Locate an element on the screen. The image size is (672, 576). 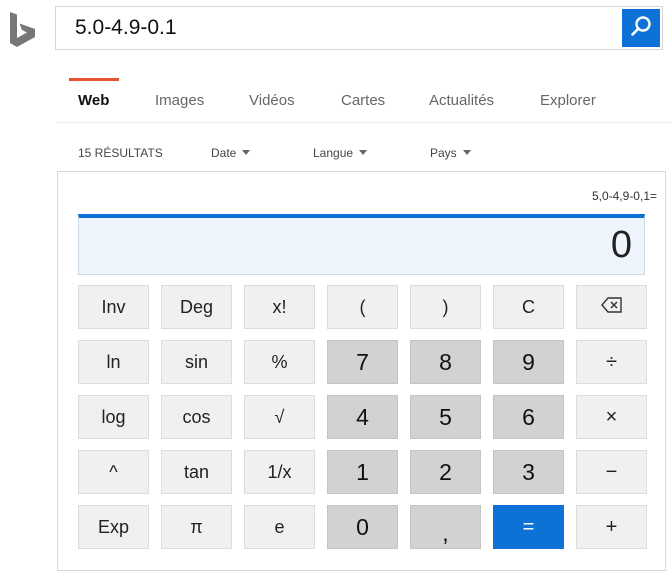
key-clear: C is located at coordinates (528, 307).